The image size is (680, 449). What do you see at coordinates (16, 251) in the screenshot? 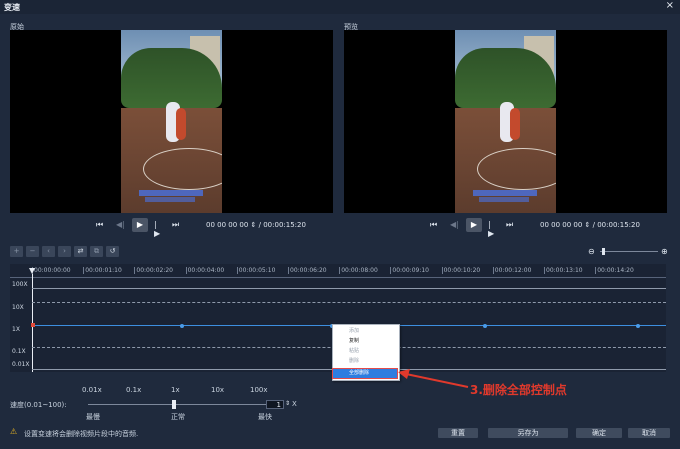
I see `add-point-icon: +` at bounding box center [16, 251].